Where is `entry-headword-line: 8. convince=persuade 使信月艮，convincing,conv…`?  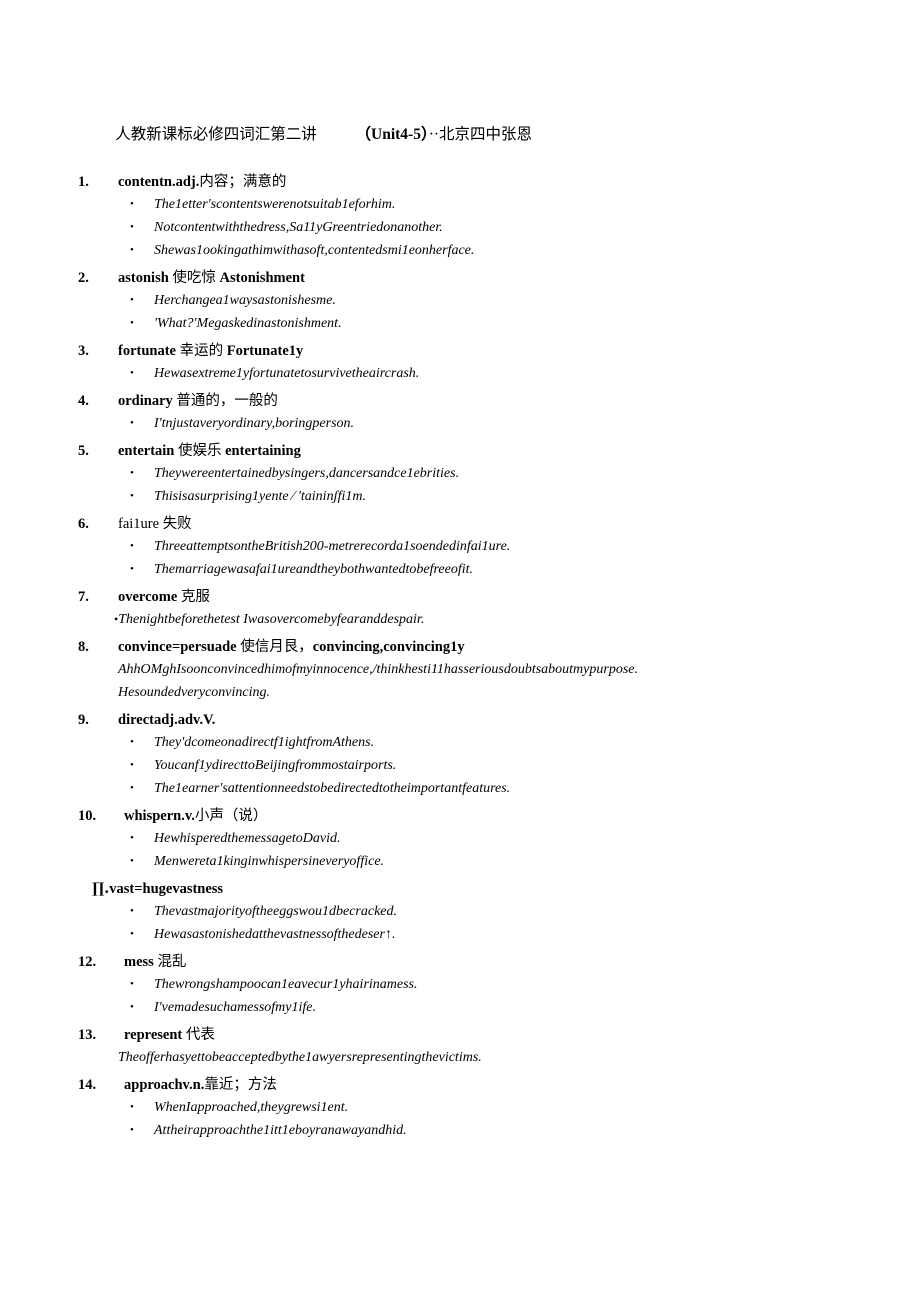 entry-headword-line: 8. convince=persuade 使信月艮，convincing,conv… is located at coordinates (455, 647).